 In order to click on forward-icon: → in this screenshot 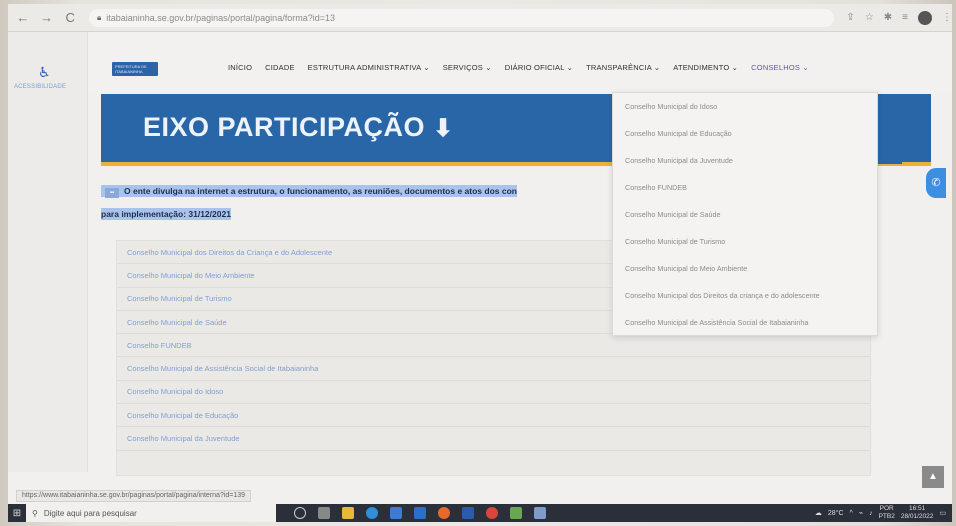, I will do `click(47, 18)`.